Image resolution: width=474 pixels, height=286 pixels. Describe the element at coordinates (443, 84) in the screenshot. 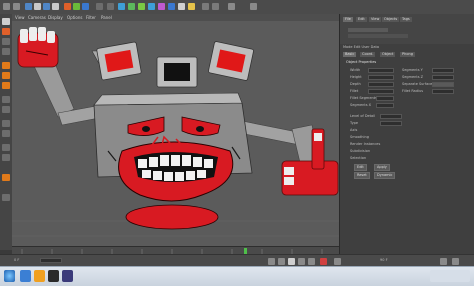

I see `separate-surfaces-toggle` at that location.